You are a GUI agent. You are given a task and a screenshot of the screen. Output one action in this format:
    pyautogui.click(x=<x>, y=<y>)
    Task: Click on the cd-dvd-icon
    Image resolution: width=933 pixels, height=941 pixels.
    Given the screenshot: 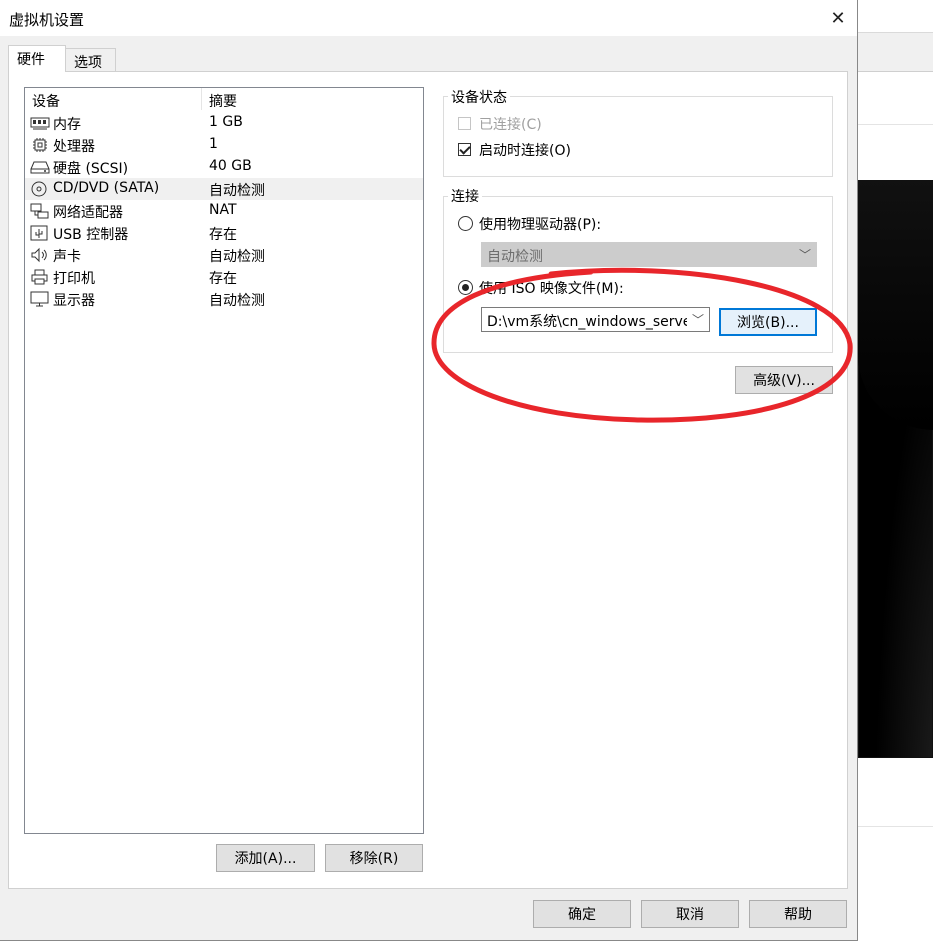 What is the action you would take?
    pyautogui.click(x=39, y=189)
    